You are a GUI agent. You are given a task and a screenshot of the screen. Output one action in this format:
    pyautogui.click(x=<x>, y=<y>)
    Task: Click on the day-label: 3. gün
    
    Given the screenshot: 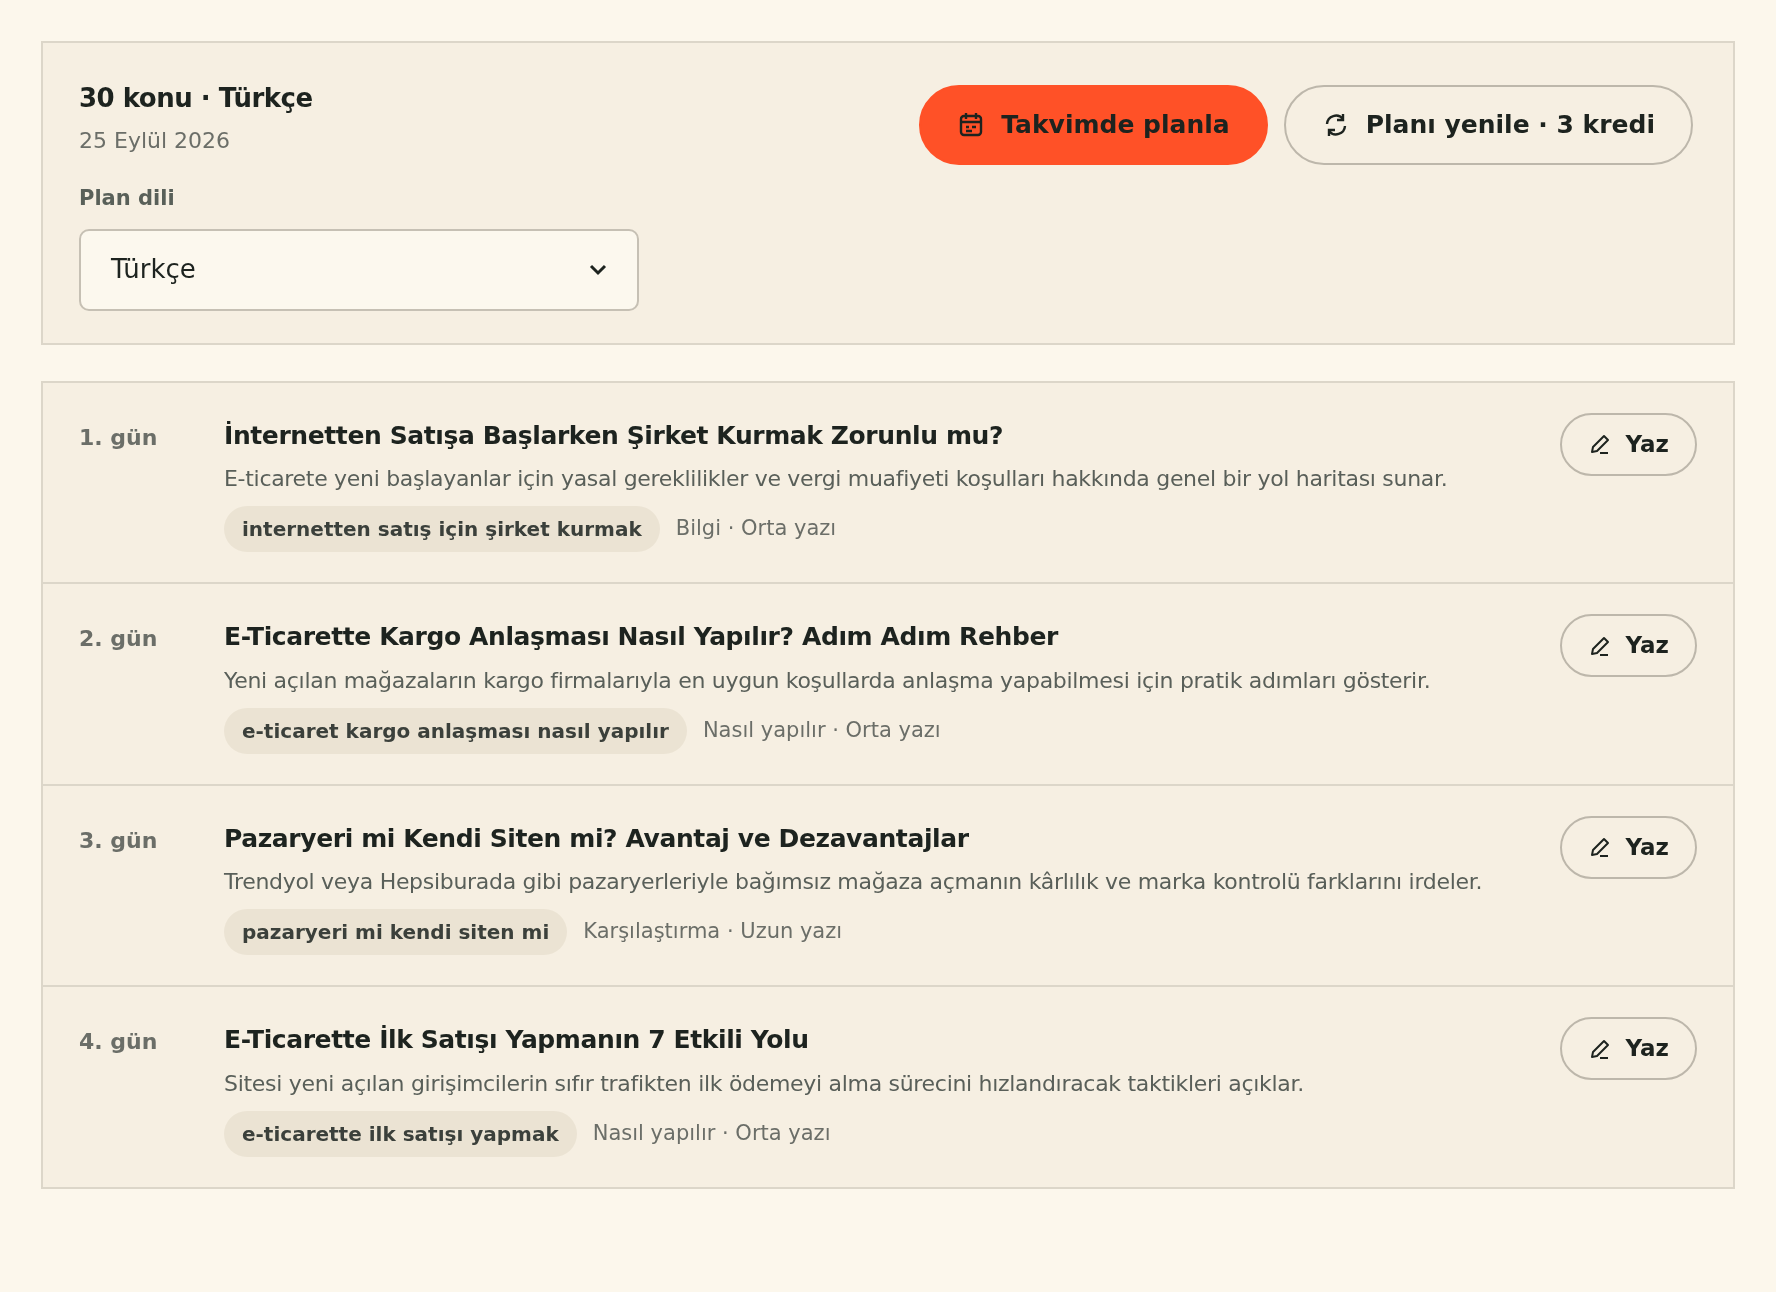 What is the action you would take?
    pyautogui.click(x=119, y=840)
    